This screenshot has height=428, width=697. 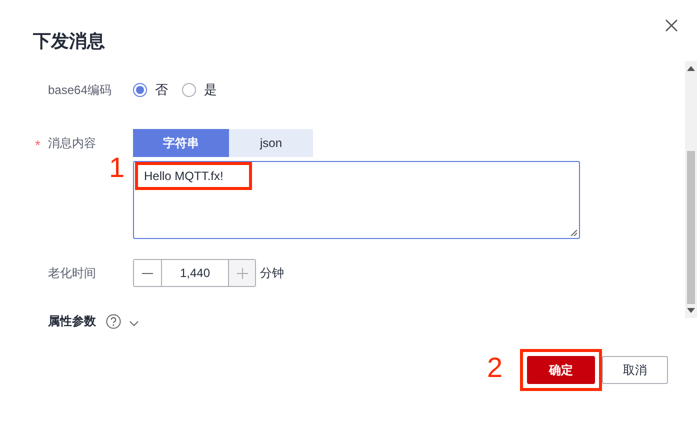 What do you see at coordinates (117, 168) in the screenshot?
I see `annotation-number: 1` at bounding box center [117, 168].